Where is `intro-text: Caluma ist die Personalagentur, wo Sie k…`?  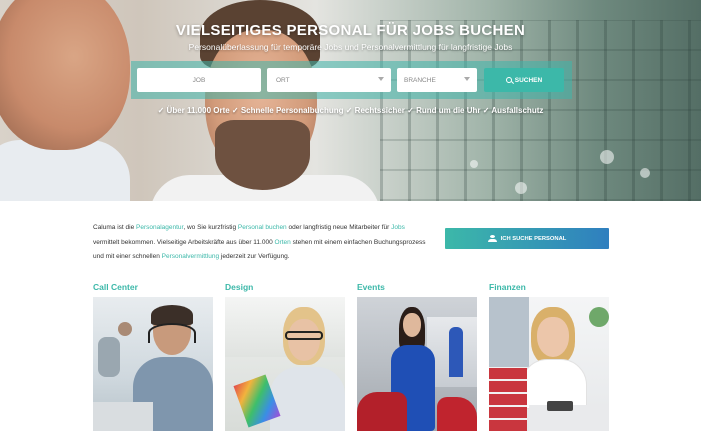 intro-text: Caluma ist die Personalagentur, wo Sie k… is located at coordinates (260, 243).